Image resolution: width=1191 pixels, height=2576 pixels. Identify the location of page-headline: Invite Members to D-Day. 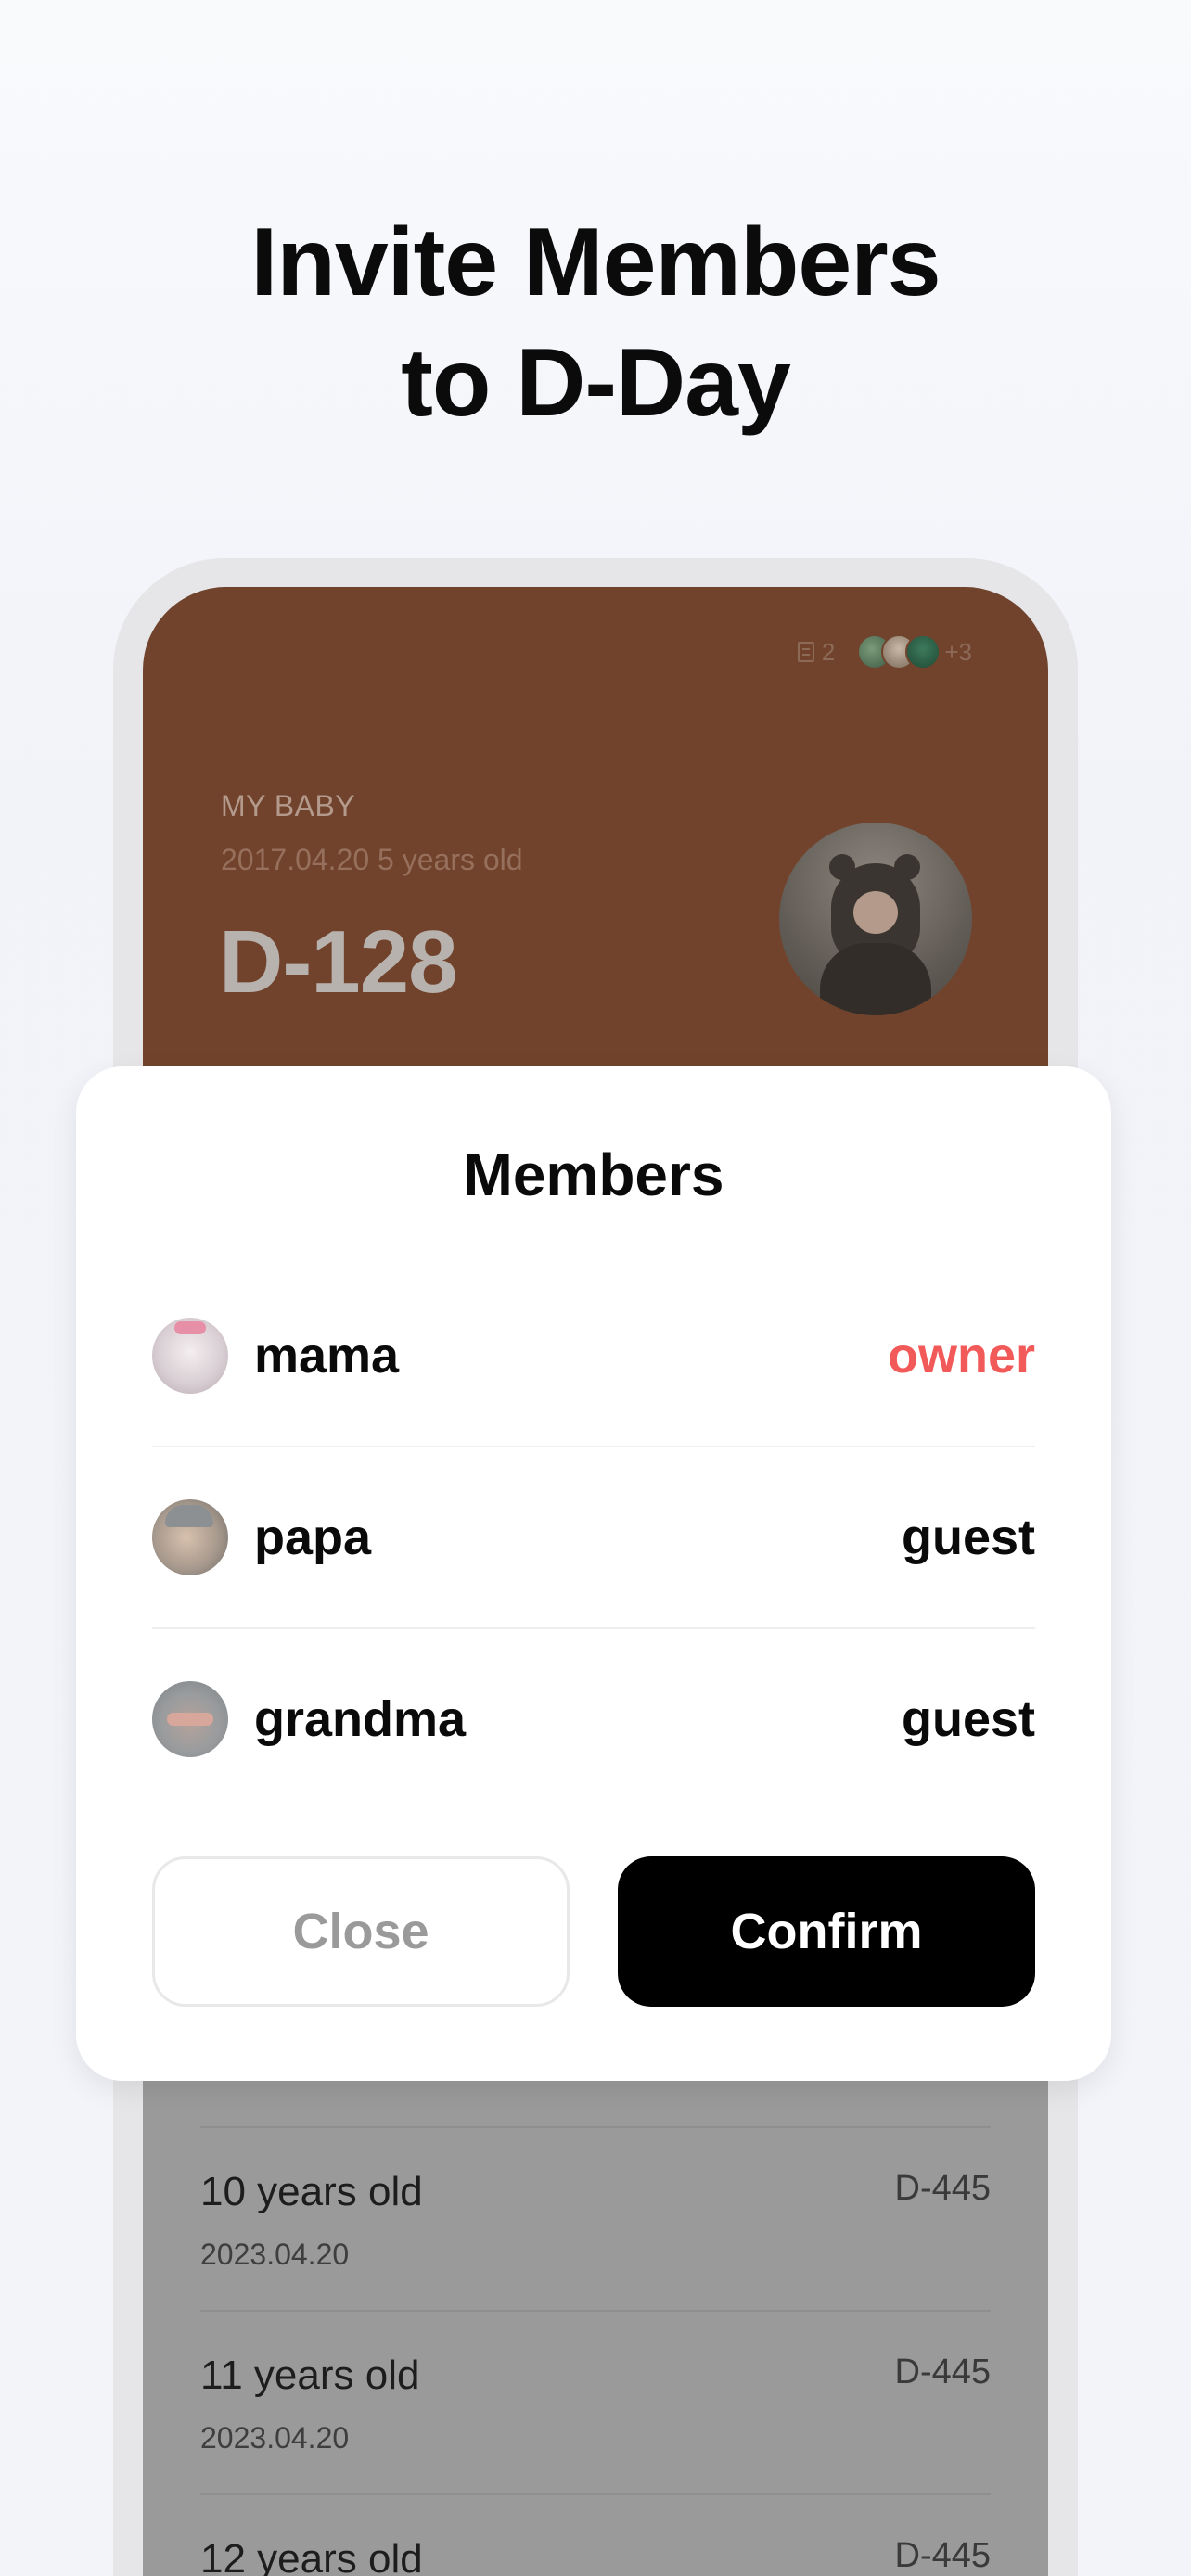
(595, 323).